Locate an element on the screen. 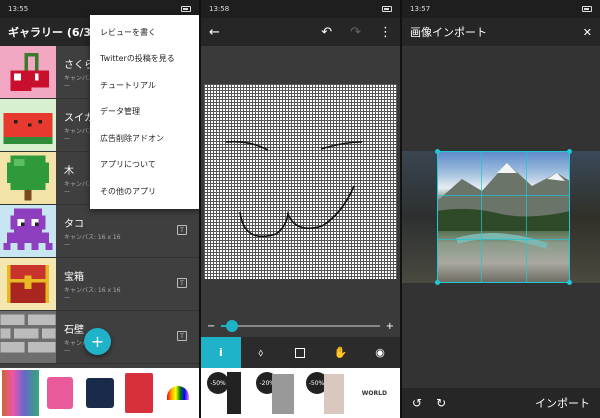 The width and height of the screenshot is (600, 418). slider-plus: + is located at coordinates (390, 326).